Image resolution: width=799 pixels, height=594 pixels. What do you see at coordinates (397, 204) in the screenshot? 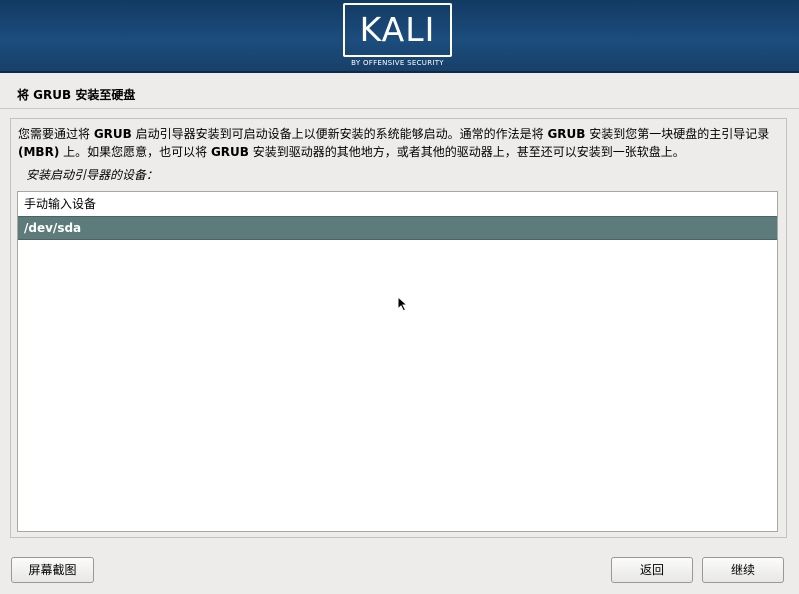
I see `list-item-manual-entry: 手动输入设备` at bounding box center [397, 204].